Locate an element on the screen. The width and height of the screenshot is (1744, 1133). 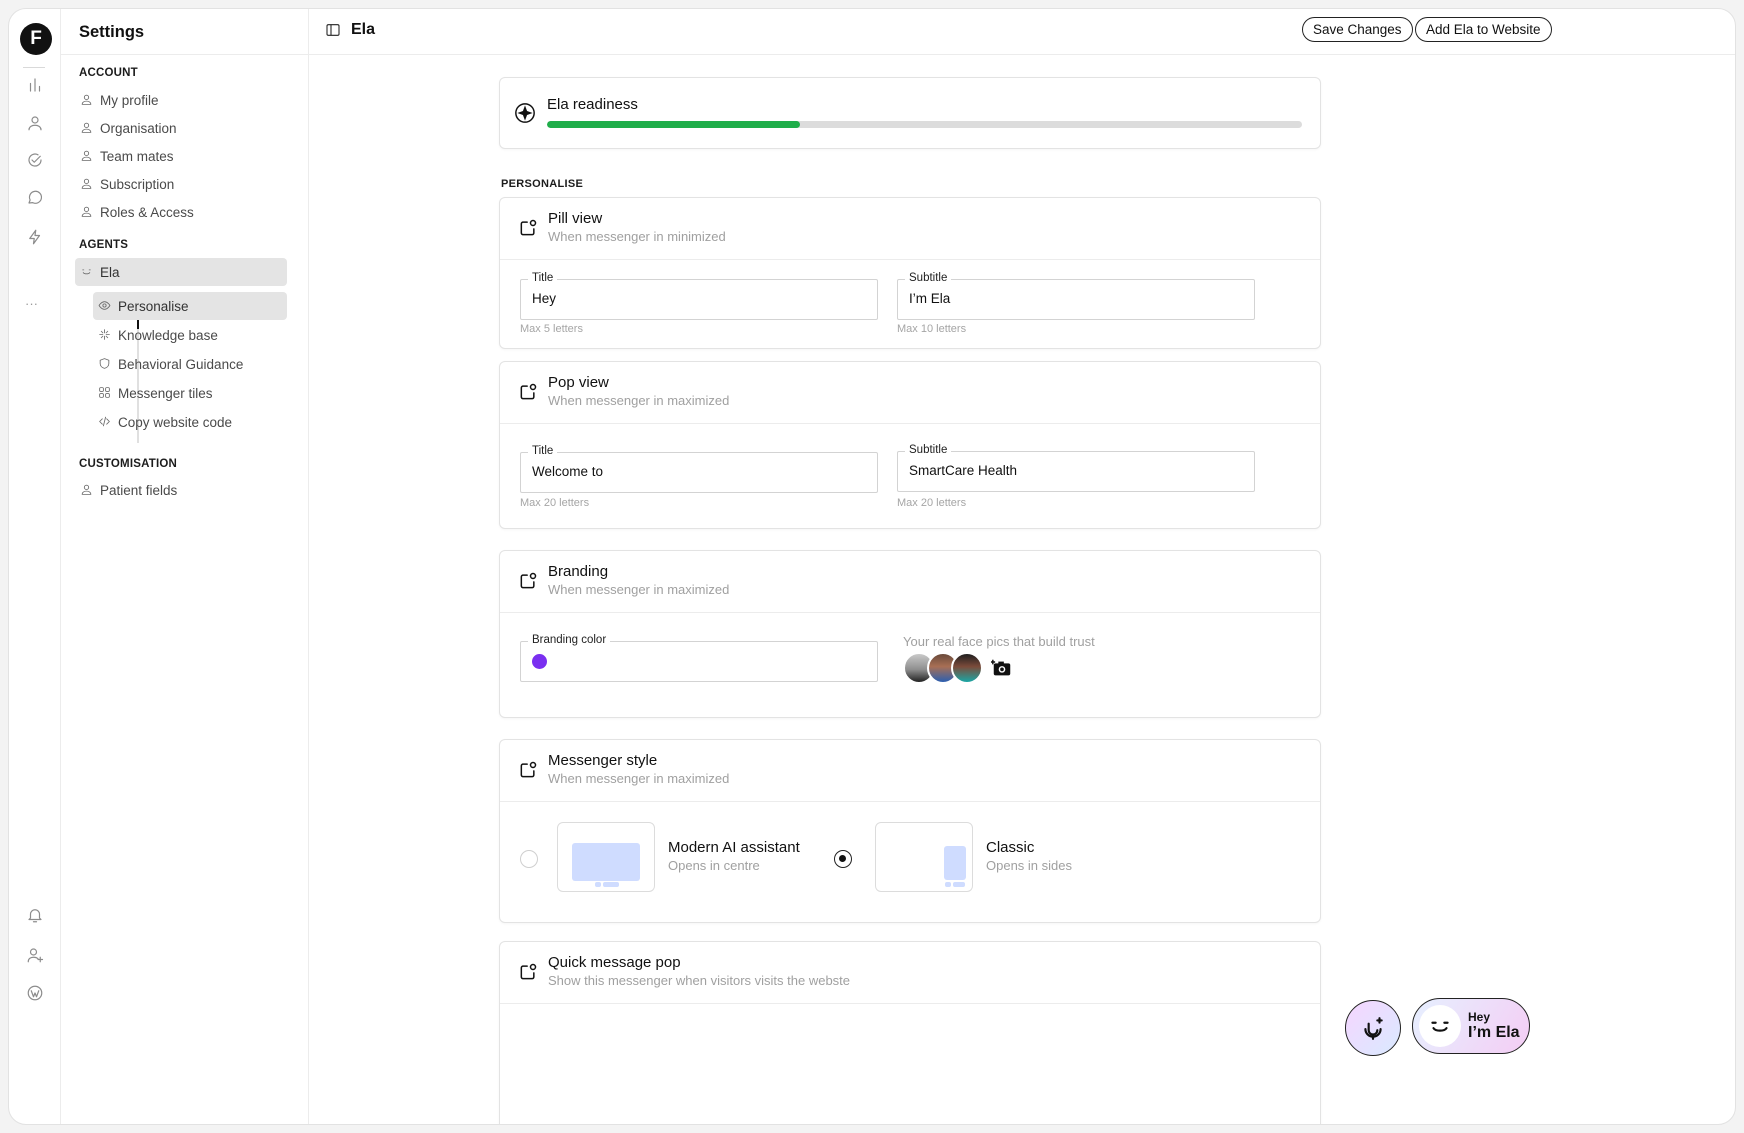
add-to-website-button: Add Ela to Website is located at coordinates (1483, 29).